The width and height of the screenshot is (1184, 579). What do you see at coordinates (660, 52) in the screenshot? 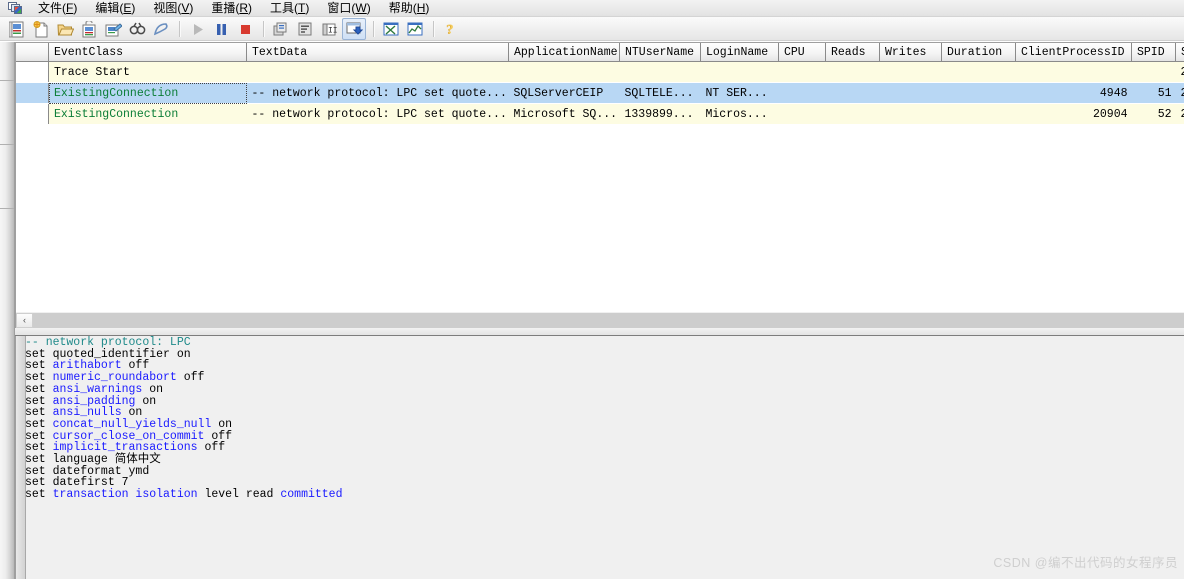
I see `col-ntusername: NTUserName` at bounding box center [660, 52].